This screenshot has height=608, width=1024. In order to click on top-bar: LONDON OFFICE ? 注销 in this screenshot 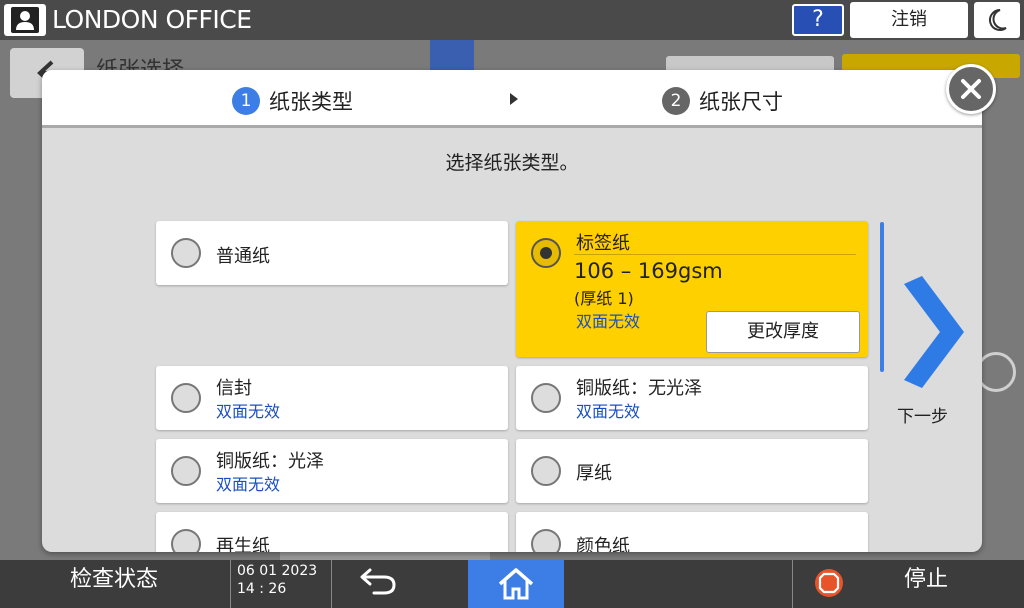, I will do `click(512, 20)`.